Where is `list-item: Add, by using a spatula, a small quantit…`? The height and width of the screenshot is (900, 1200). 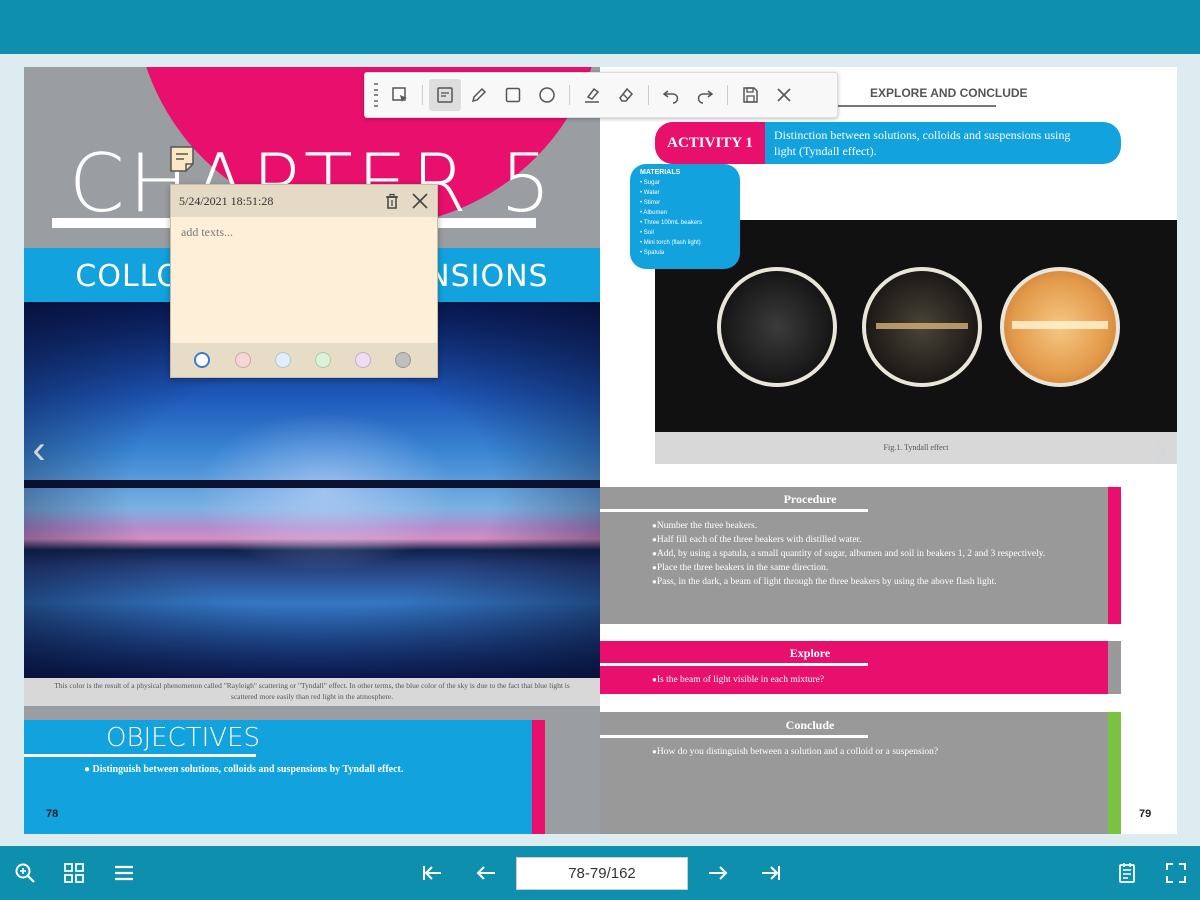
list-item: Add, by using a spatula, a small quantit… is located at coordinates (878, 554).